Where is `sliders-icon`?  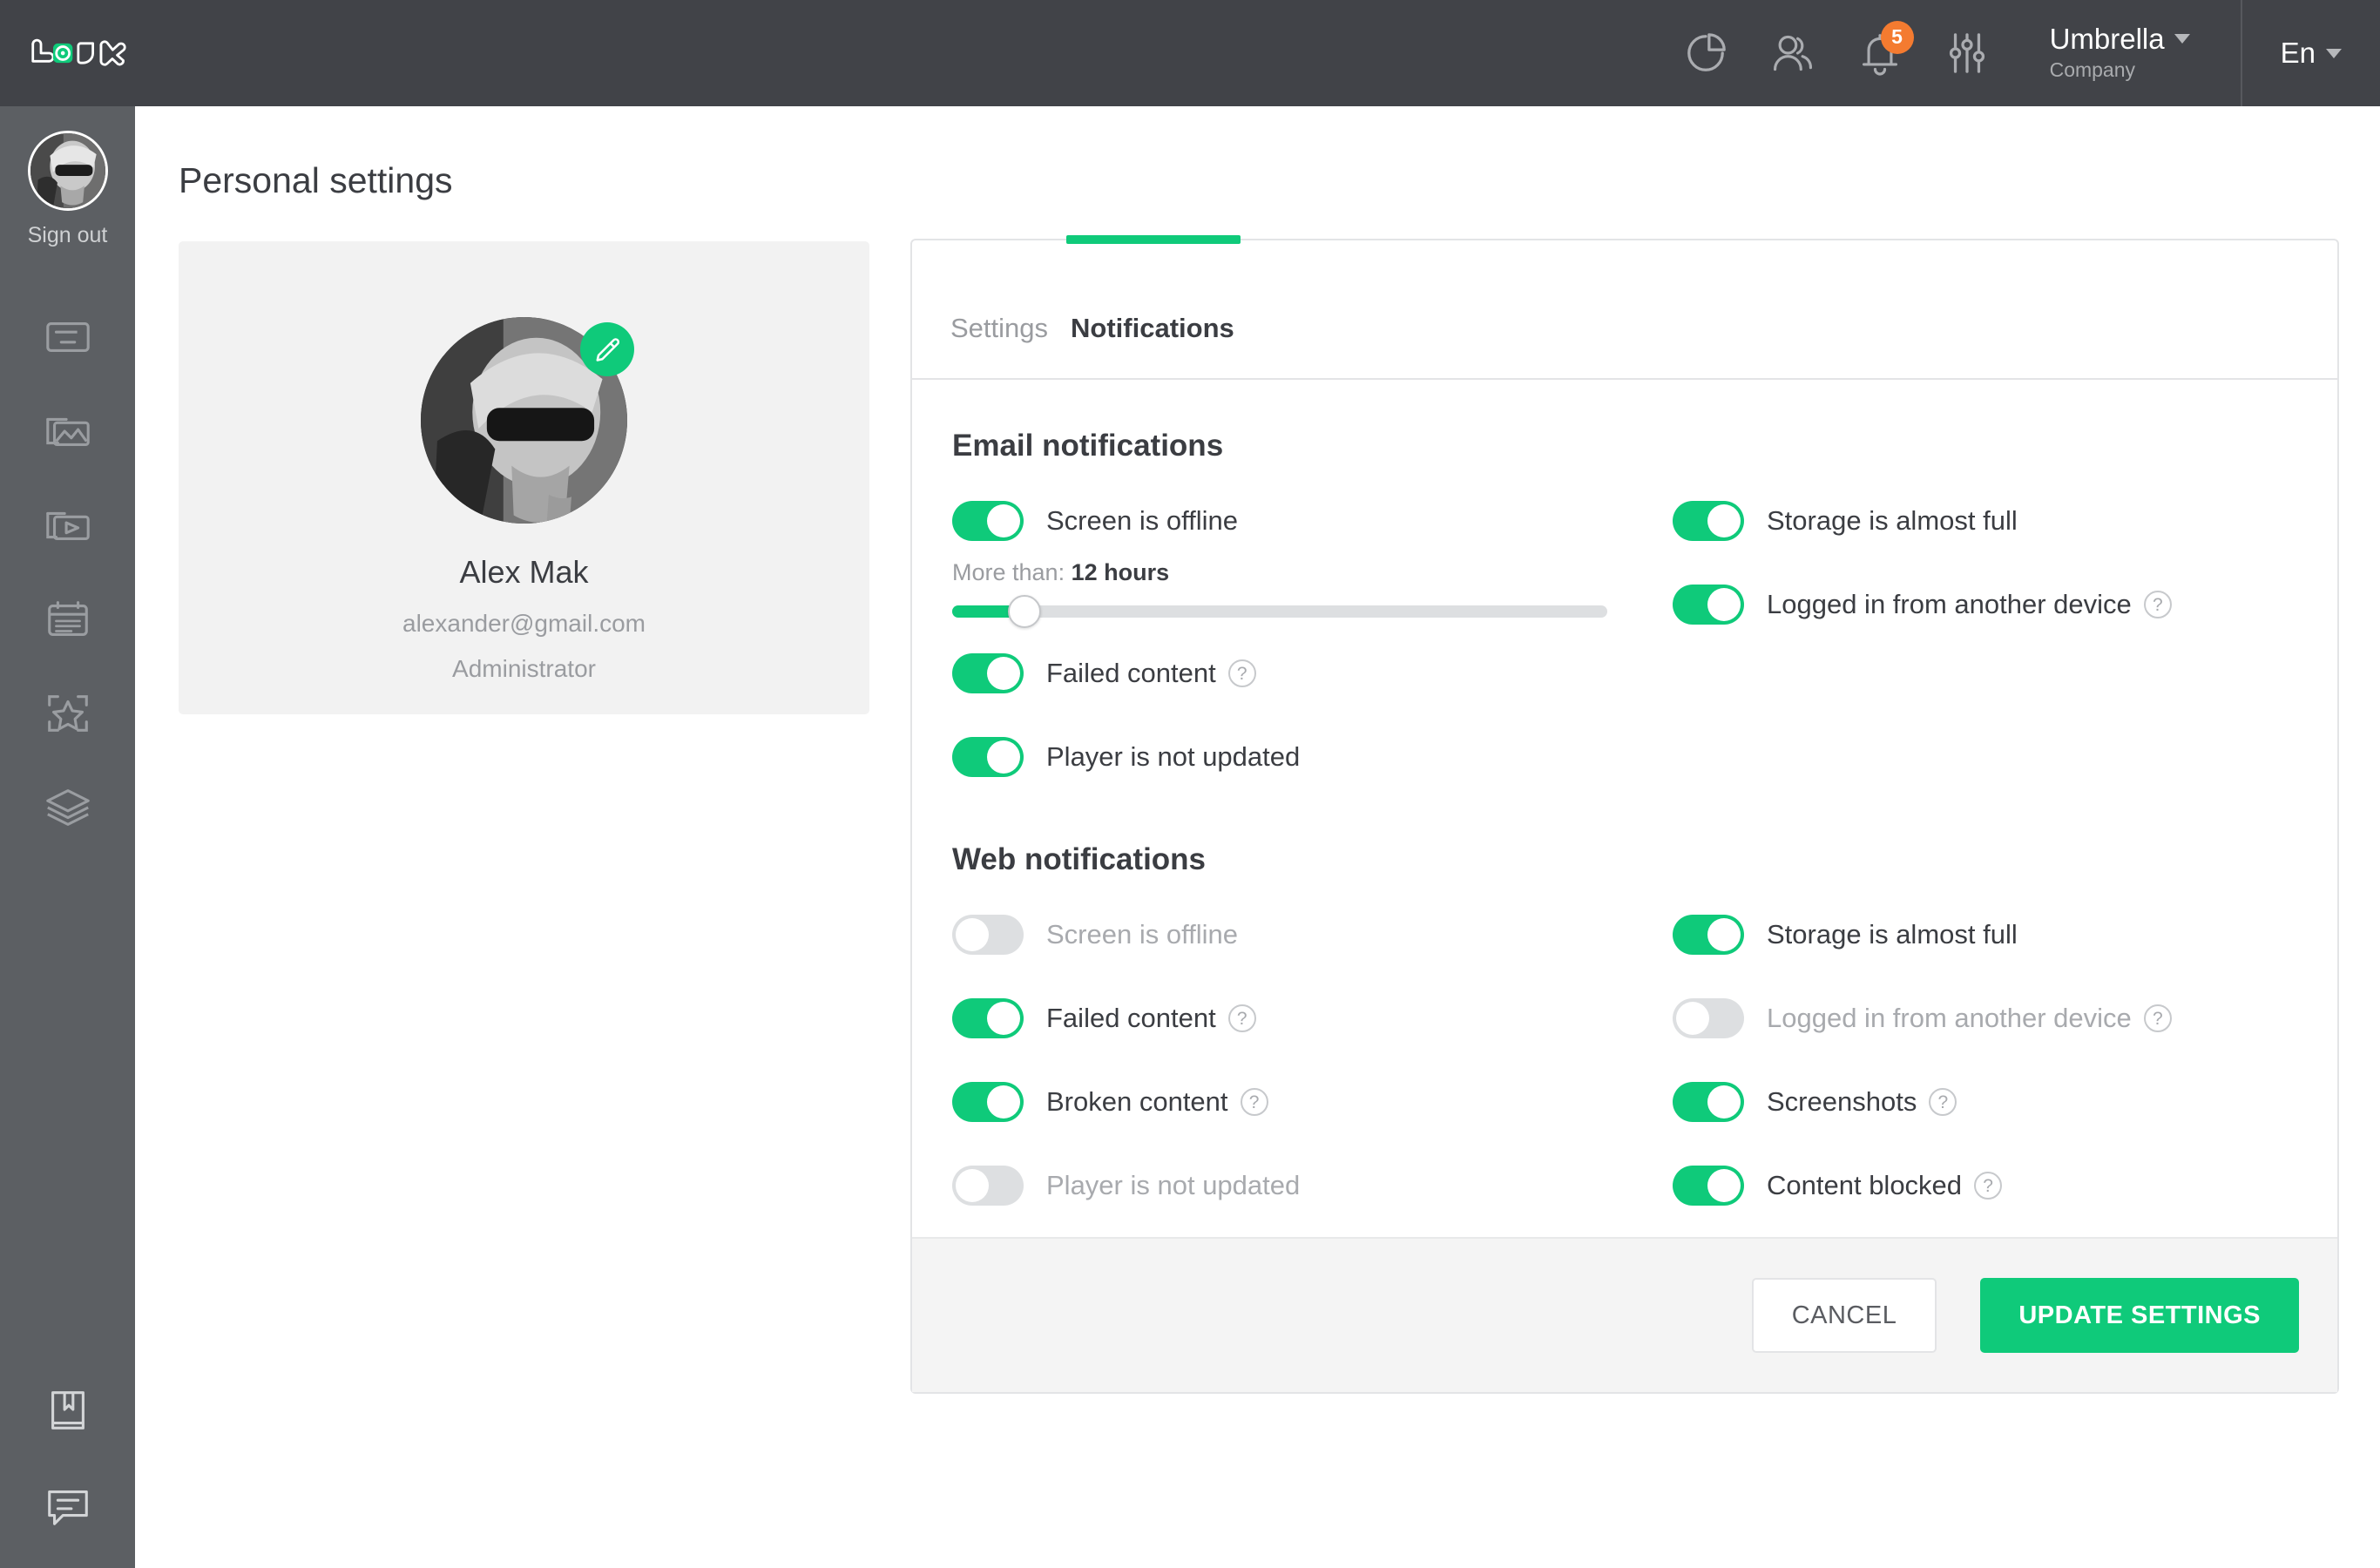
sliders-icon is located at coordinates (1967, 53).